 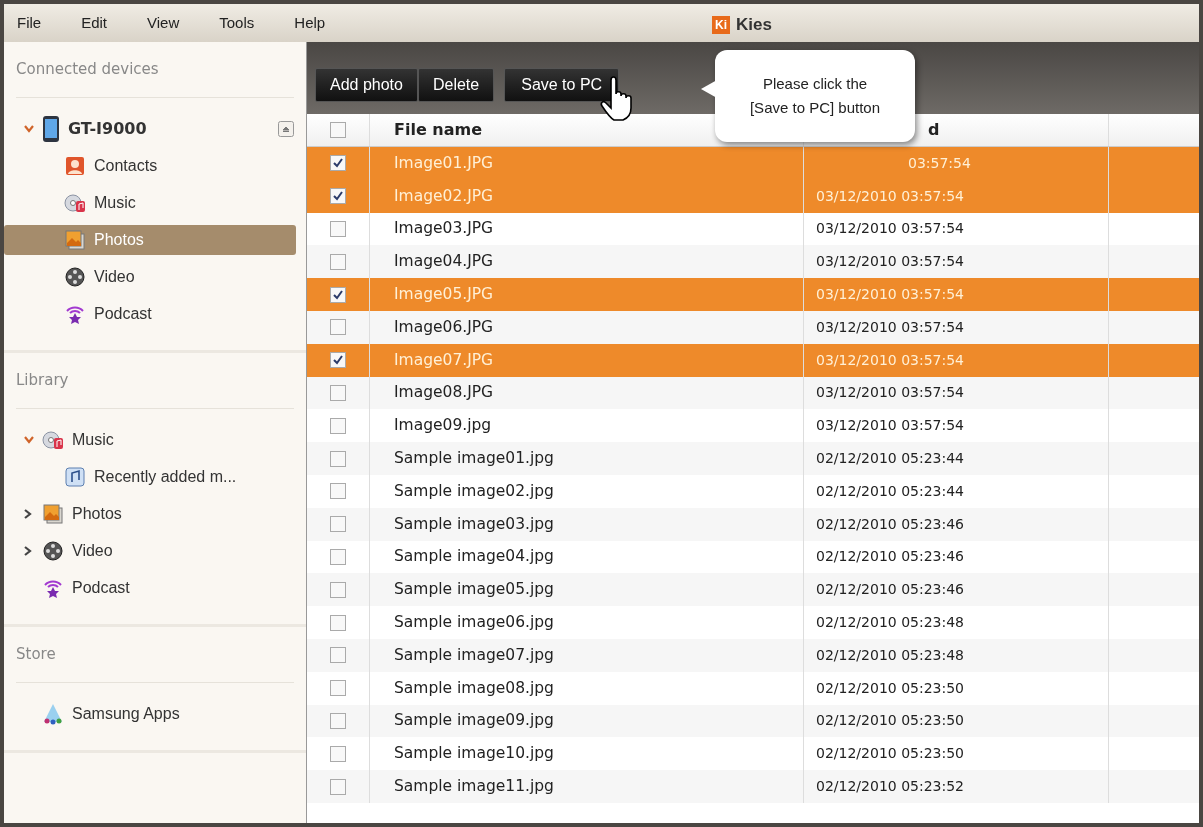 What do you see at coordinates (51, 128) in the screenshot?
I see `phone-icon` at bounding box center [51, 128].